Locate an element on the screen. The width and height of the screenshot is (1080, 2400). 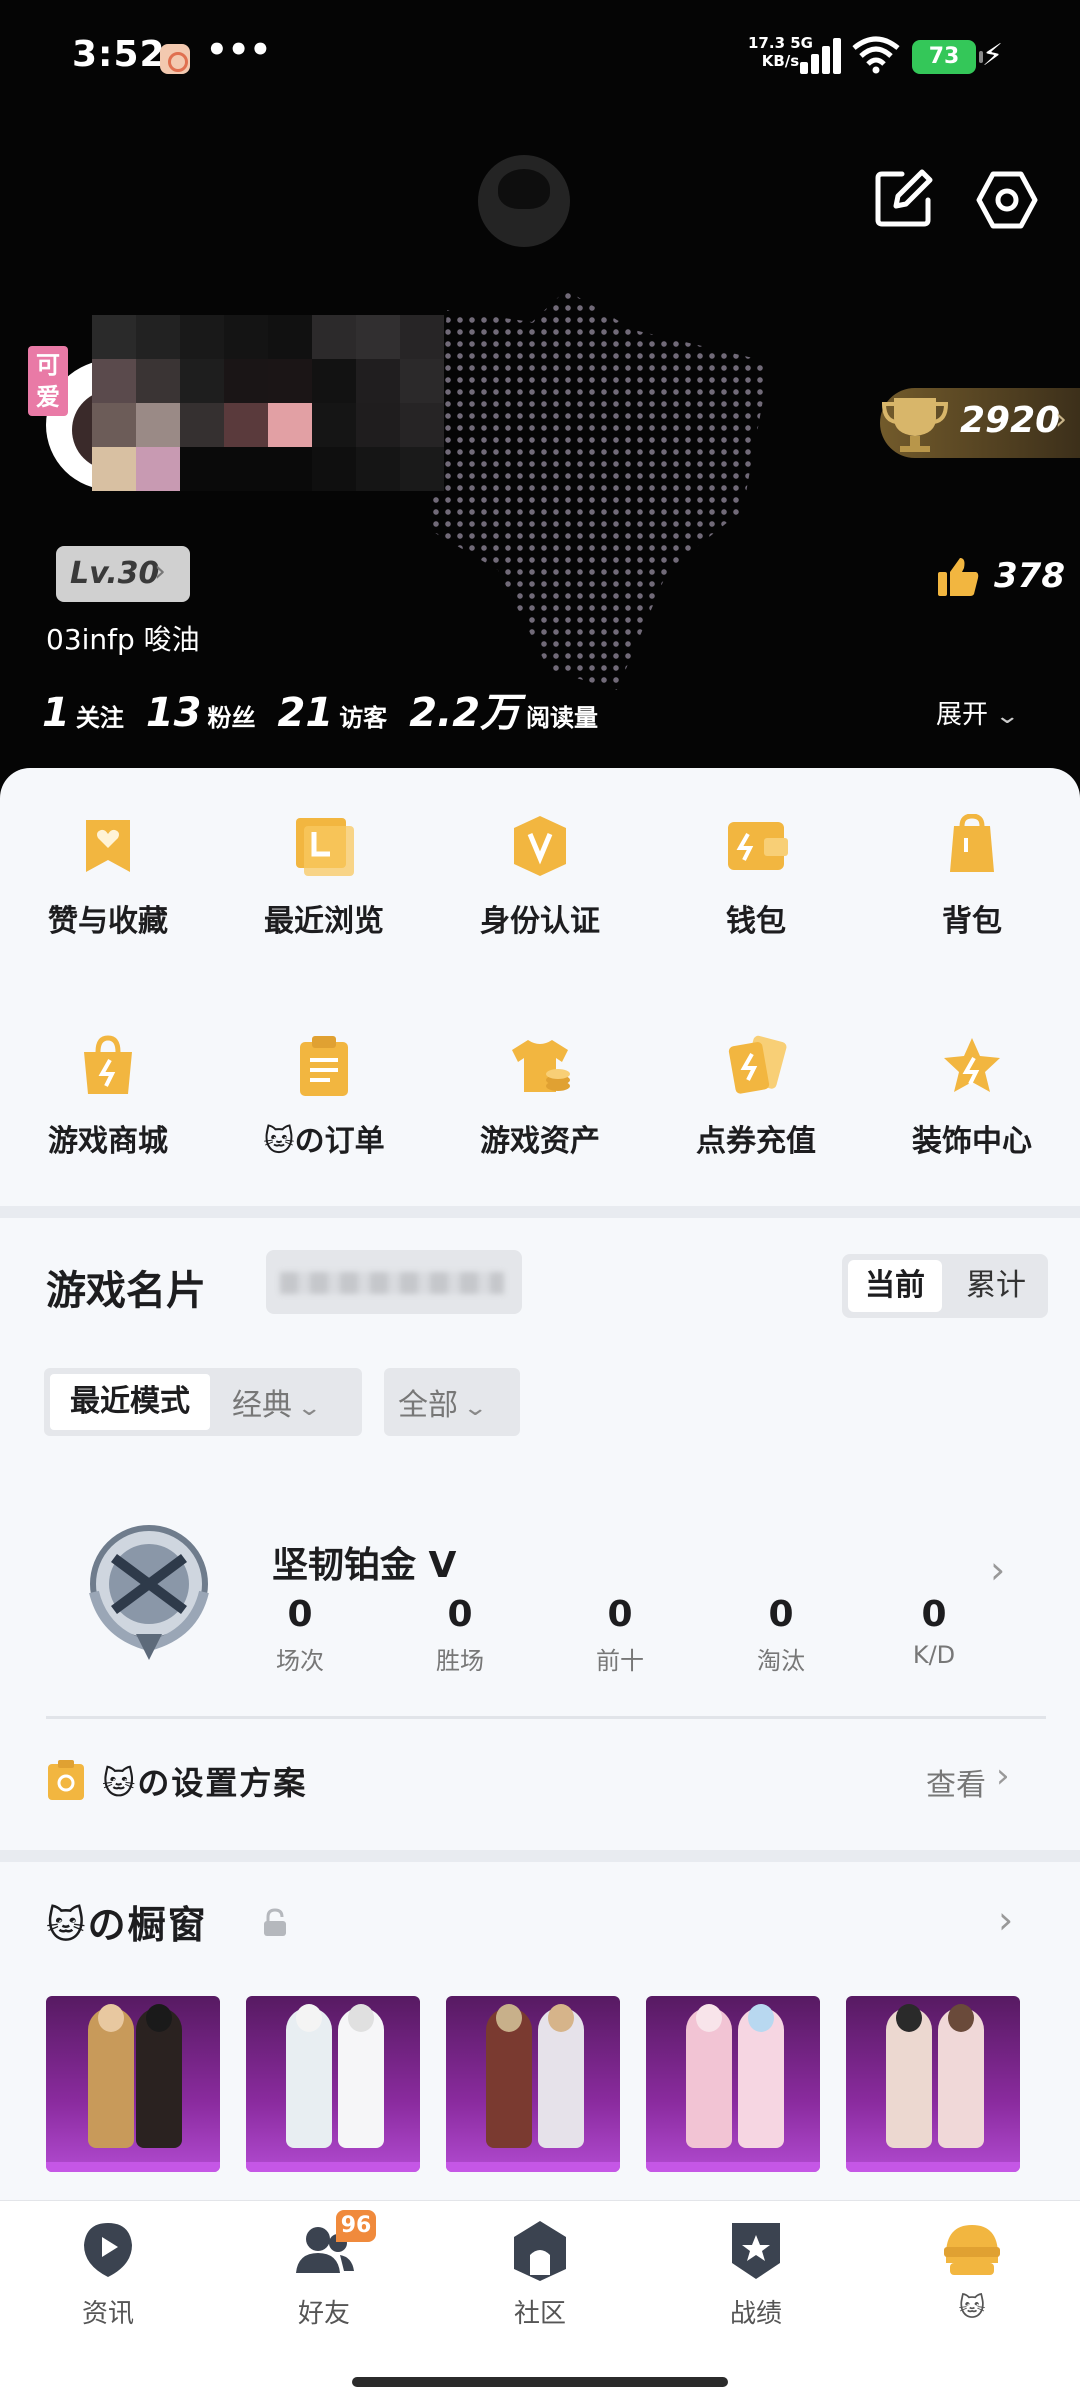
header-mini-avatar is located at coordinates (524, 201).